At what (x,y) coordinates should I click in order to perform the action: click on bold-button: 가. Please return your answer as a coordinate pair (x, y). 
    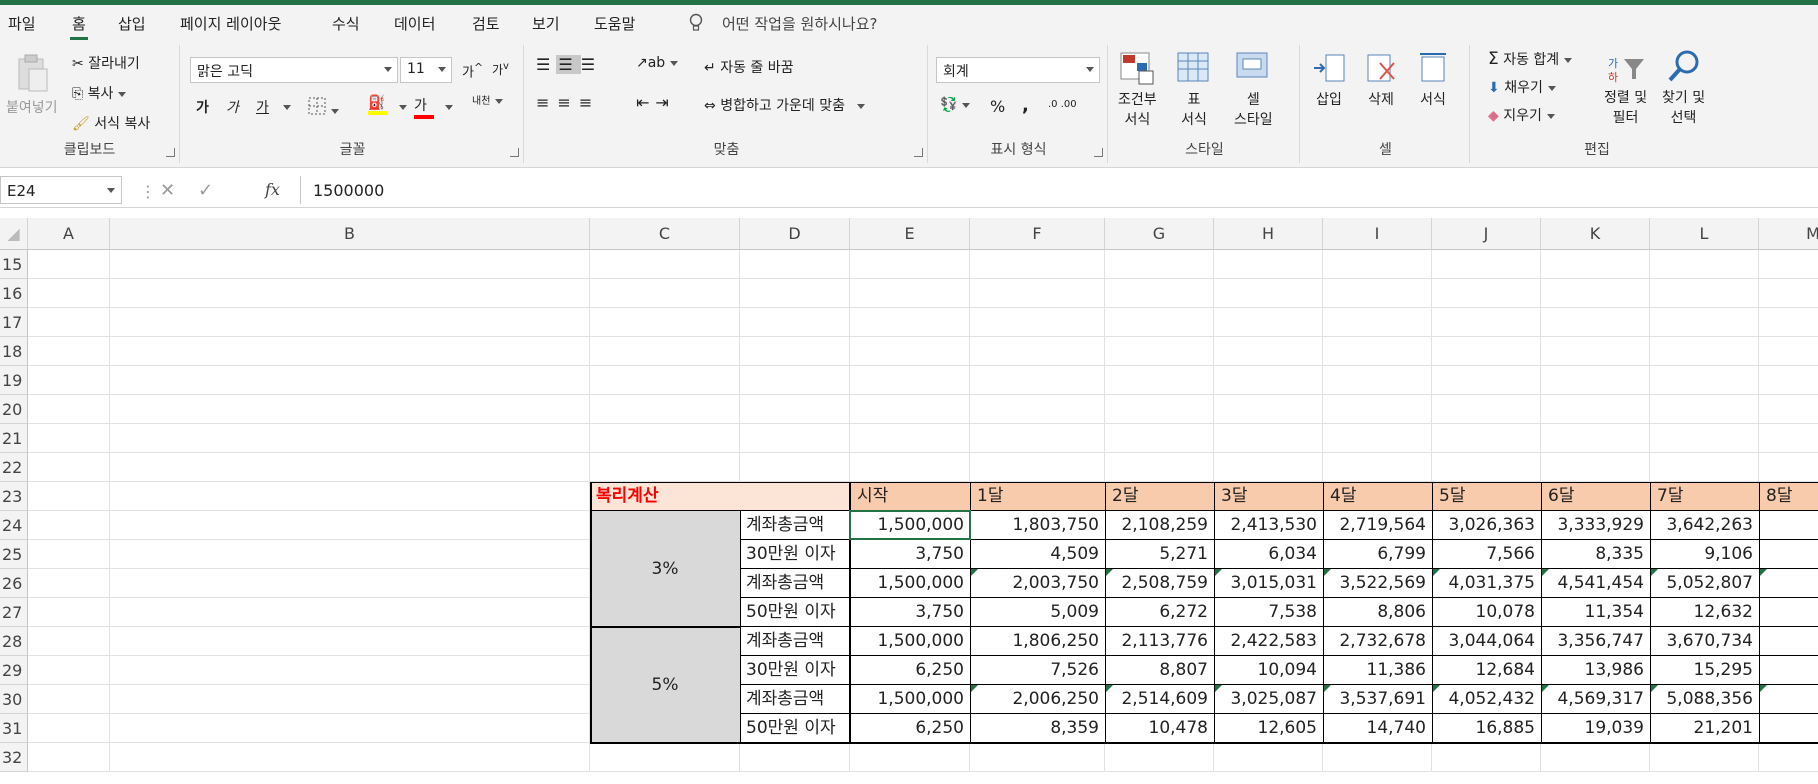
    Looking at the image, I should click on (202, 107).